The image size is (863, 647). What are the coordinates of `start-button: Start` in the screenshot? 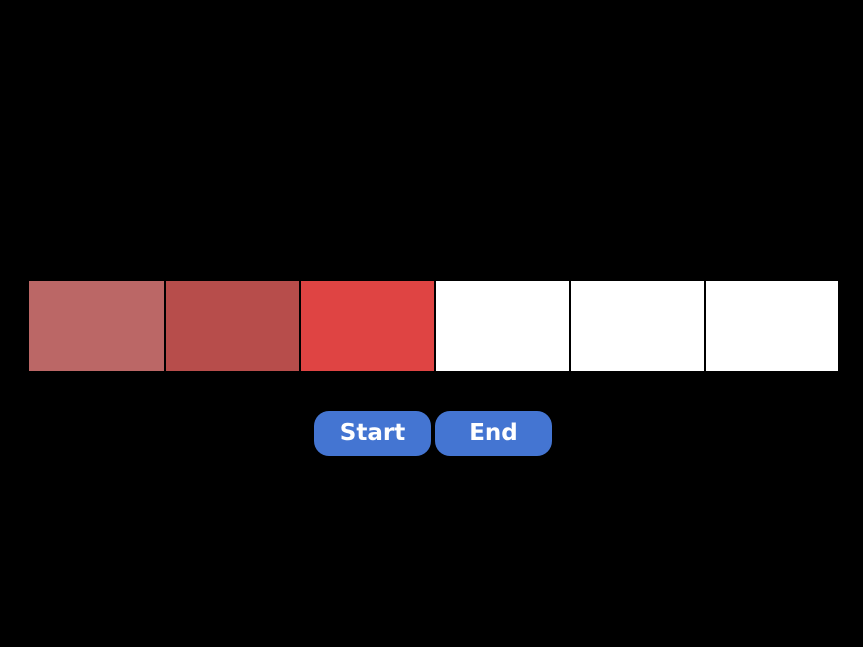 It's located at (372, 433).